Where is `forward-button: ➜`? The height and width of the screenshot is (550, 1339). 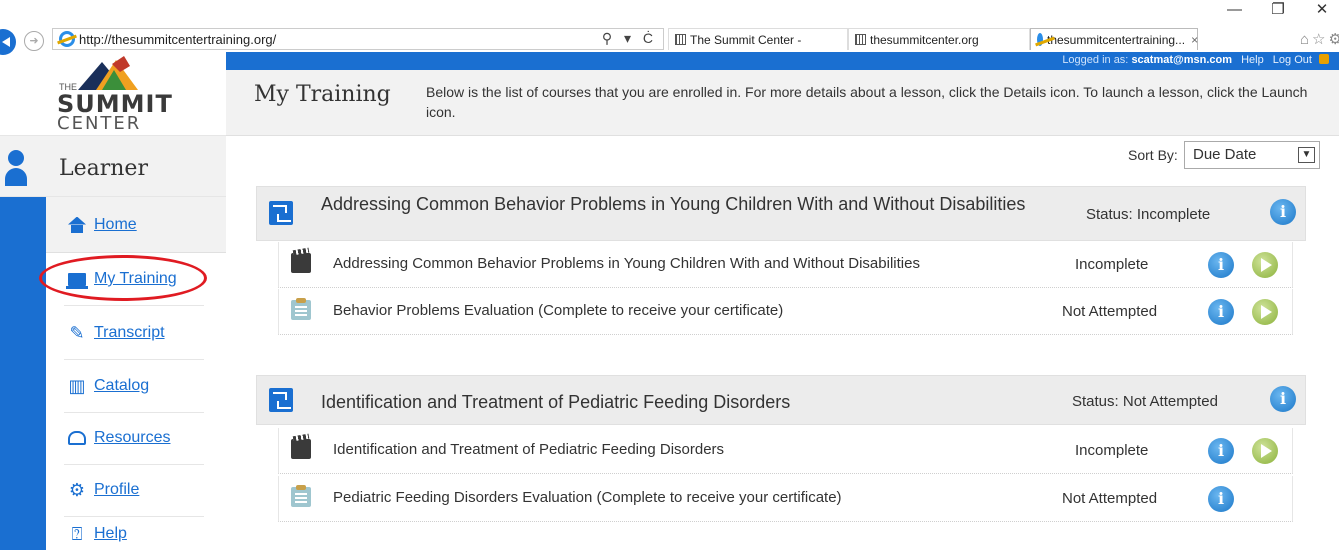 forward-button: ➜ is located at coordinates (34, 41).